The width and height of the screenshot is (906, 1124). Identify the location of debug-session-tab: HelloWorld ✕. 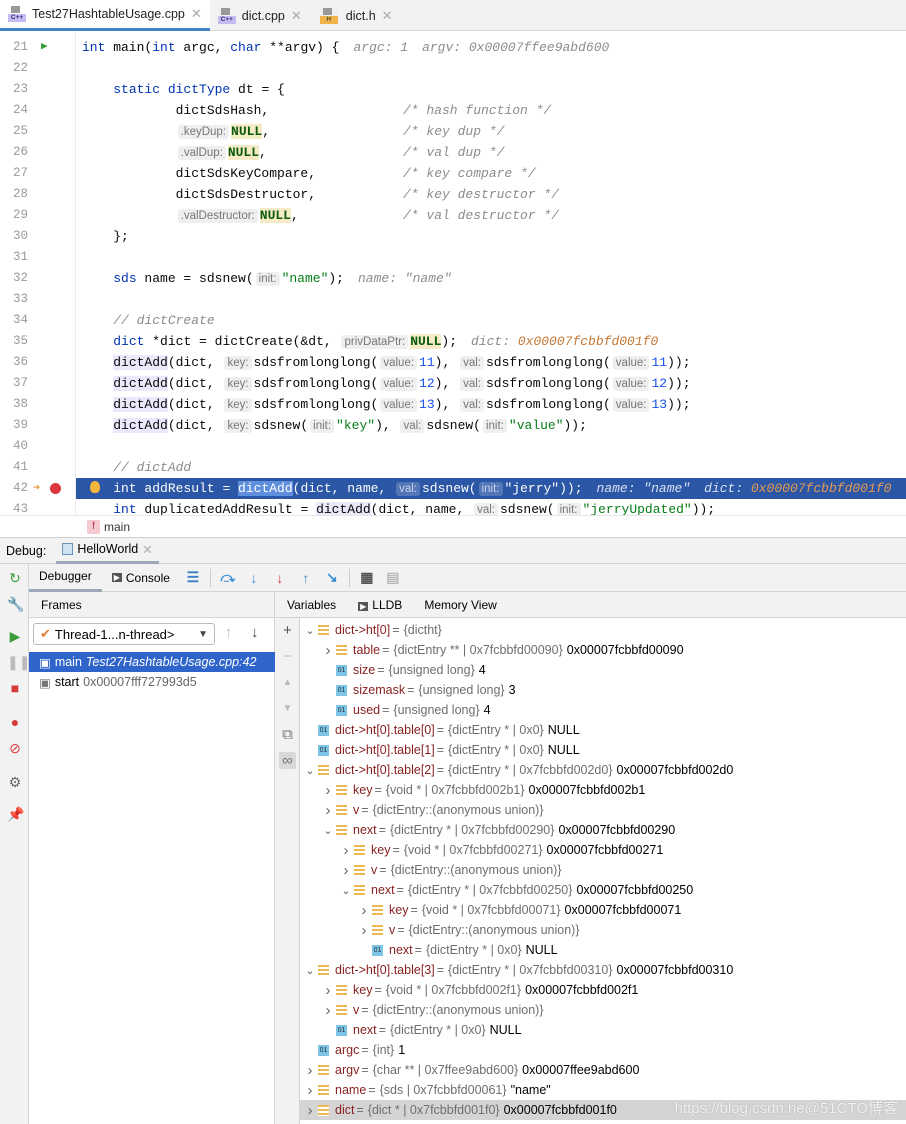
(107, 551).